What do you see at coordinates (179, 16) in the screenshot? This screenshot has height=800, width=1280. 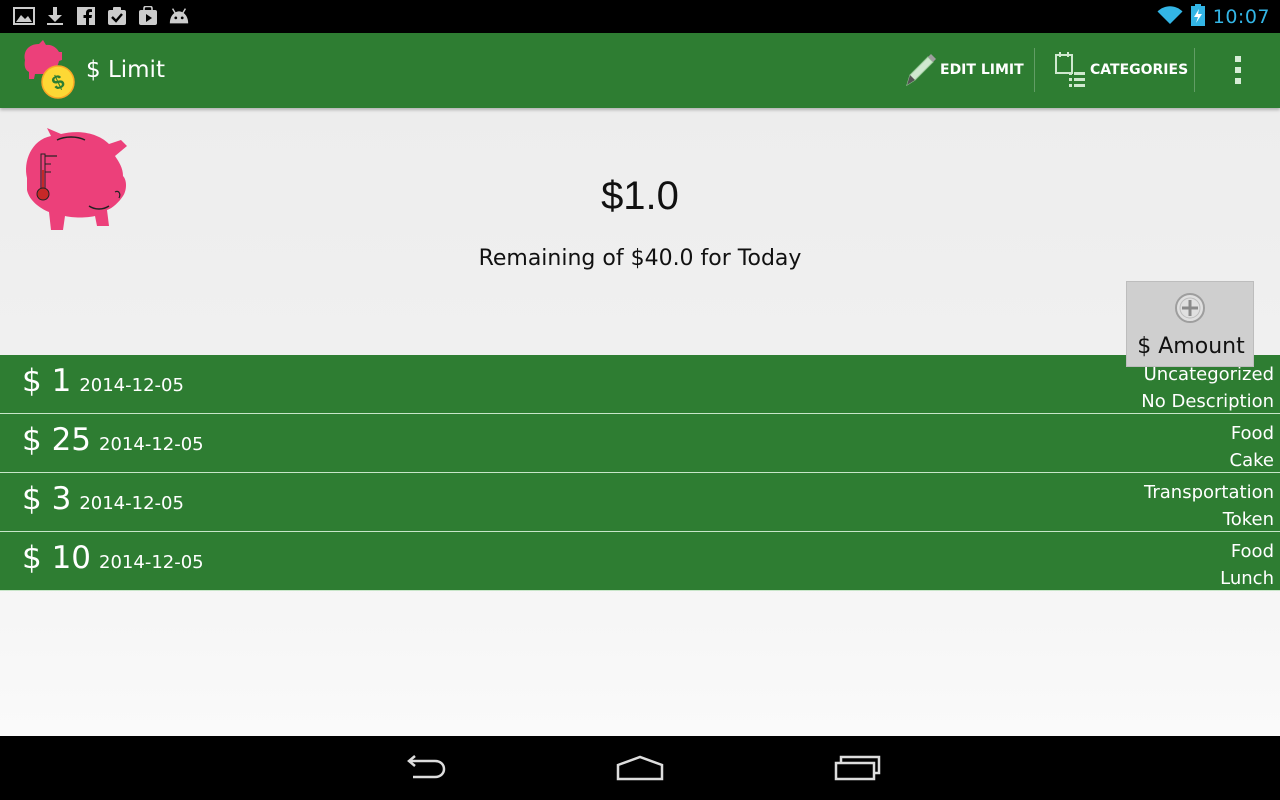 I see `android-icon` at bounding box center [179, 16].